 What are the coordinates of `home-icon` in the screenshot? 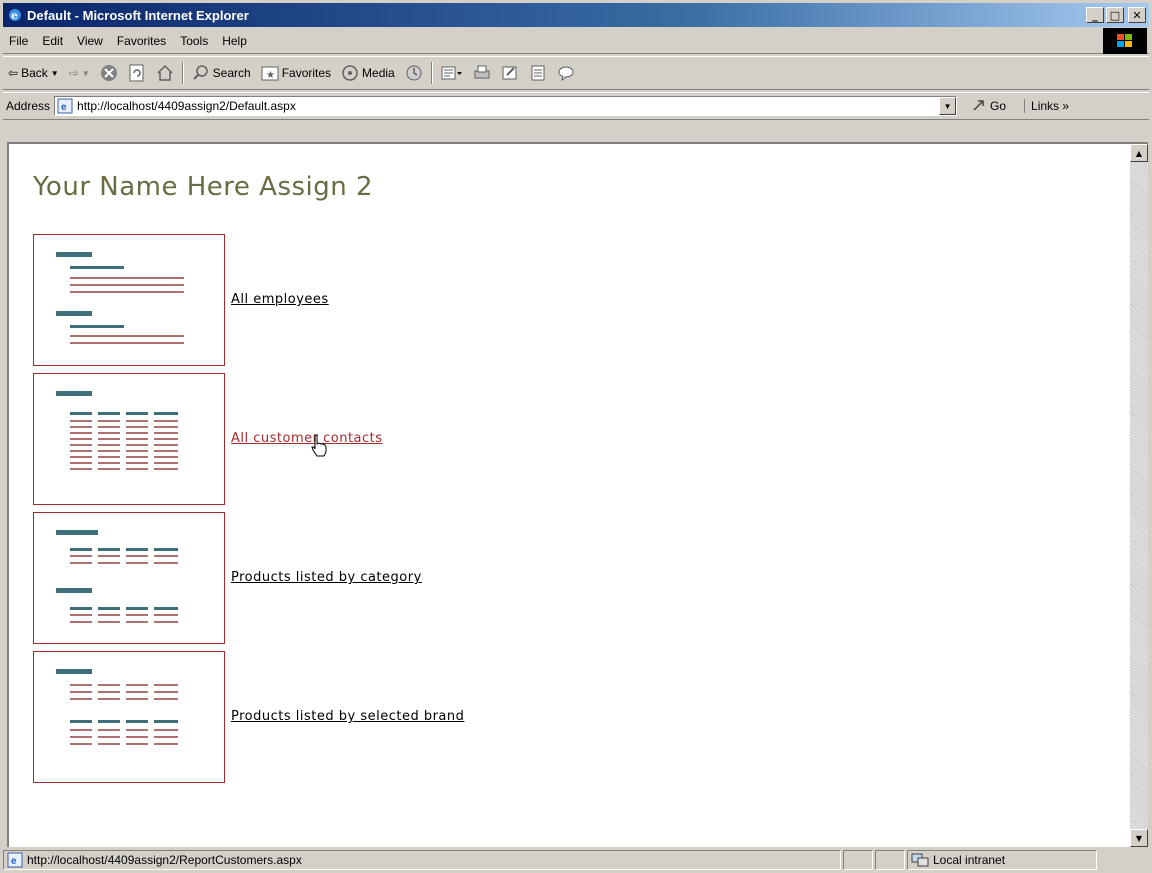 It's located at (165, 72).